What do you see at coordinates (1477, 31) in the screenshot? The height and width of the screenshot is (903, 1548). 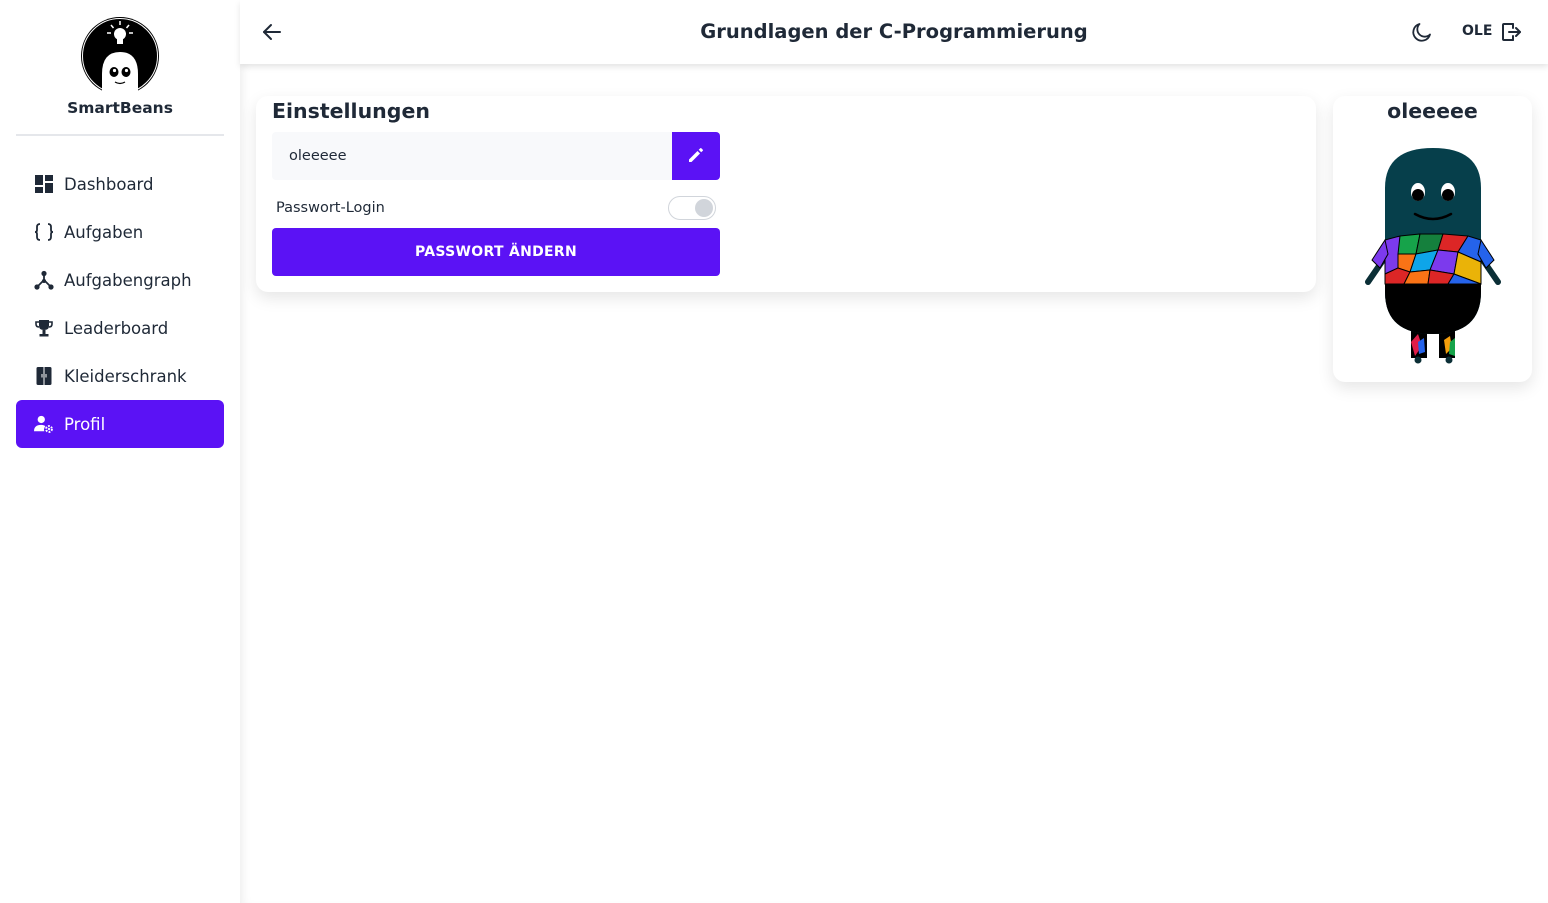 I see `user-name: OLE` at bounding box center [1477, 31].